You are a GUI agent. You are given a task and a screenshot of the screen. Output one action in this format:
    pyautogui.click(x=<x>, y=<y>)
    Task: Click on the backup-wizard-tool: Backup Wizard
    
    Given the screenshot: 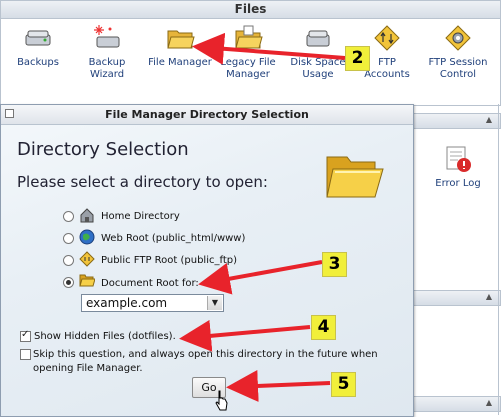 What is the action you would take?
    pyautogui.click(x=107, y=52)
    